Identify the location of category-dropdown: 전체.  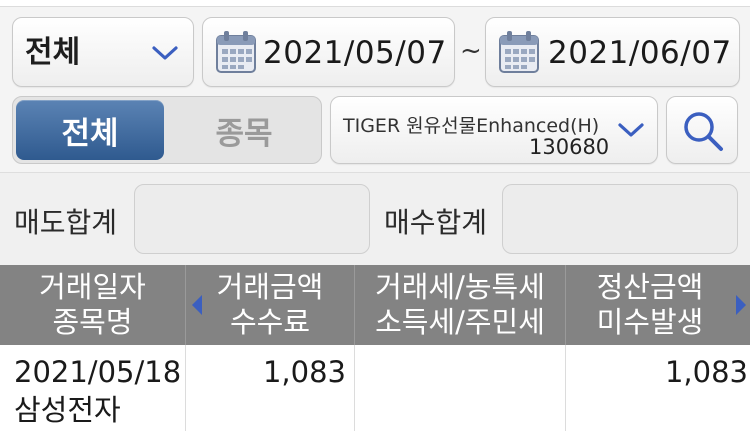
(103, 52).